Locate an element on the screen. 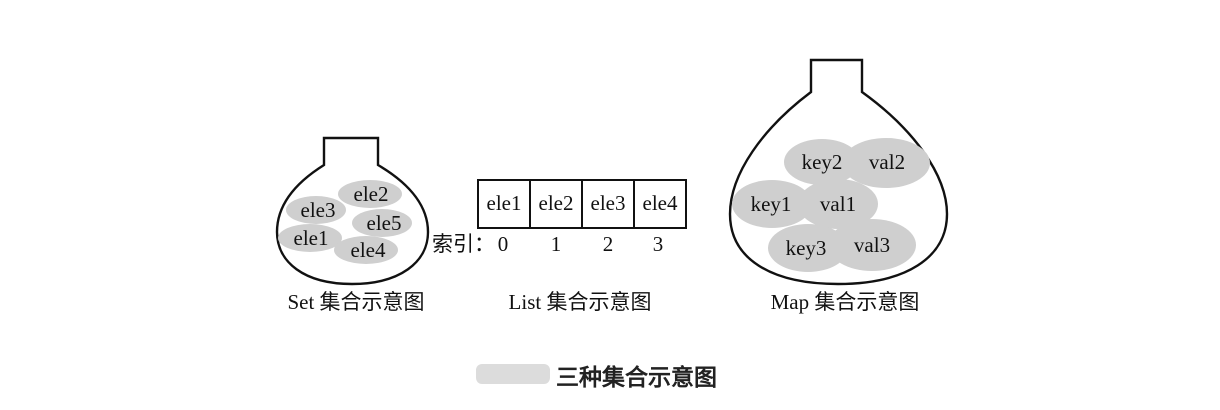  caption-smudge-mark is located at coordinates (513, 374).